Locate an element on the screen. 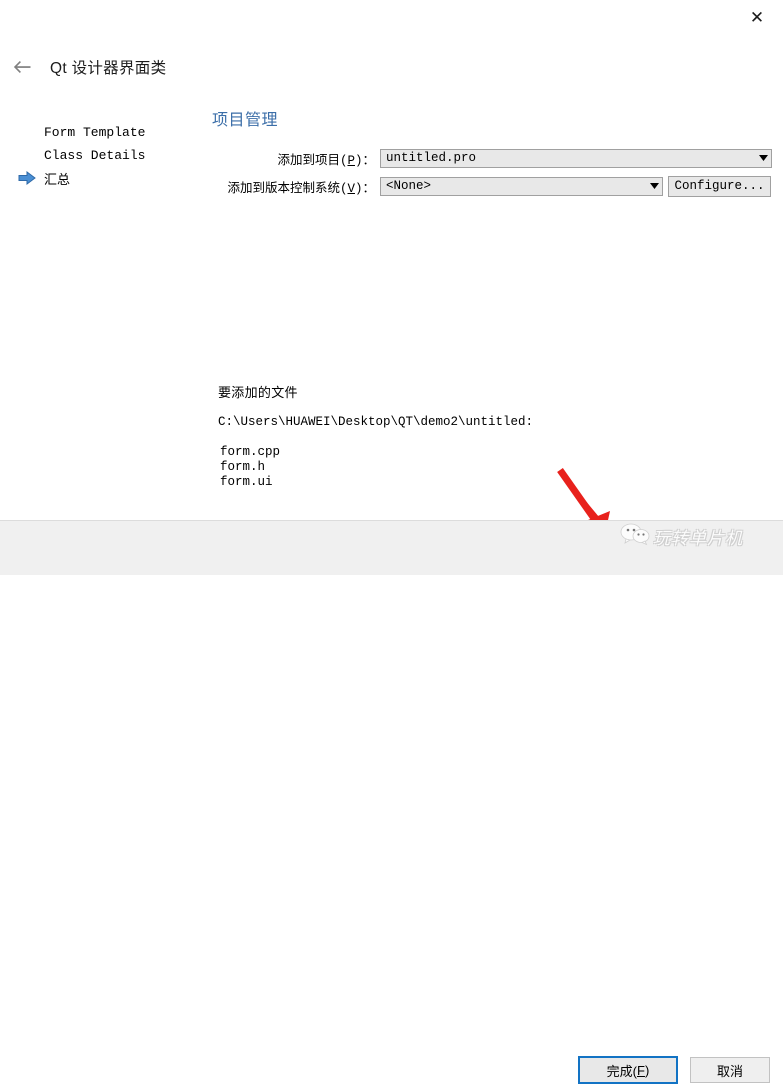  sidebar-item-form-template: Form Template is located at coordinates (100, 132).